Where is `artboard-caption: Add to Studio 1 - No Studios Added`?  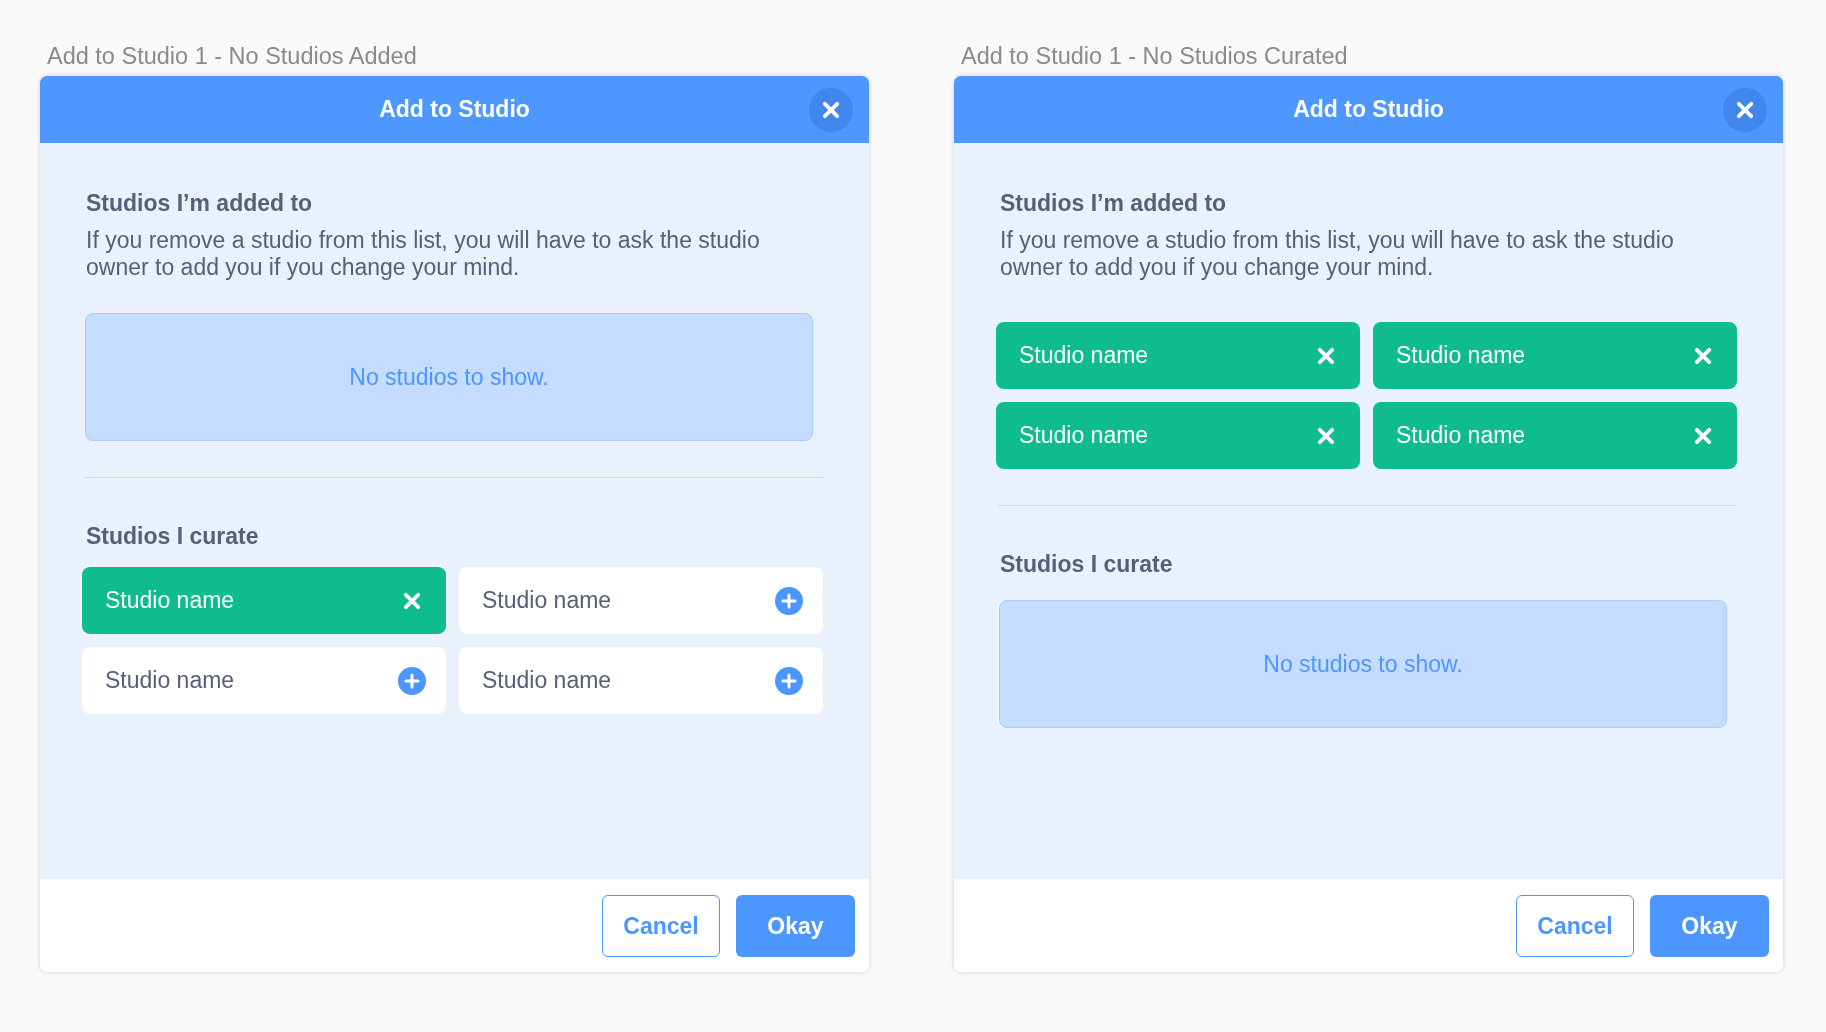
artboard-caption: Add to Studio 1 - No Studios Added is located at coordinates (232, 56).